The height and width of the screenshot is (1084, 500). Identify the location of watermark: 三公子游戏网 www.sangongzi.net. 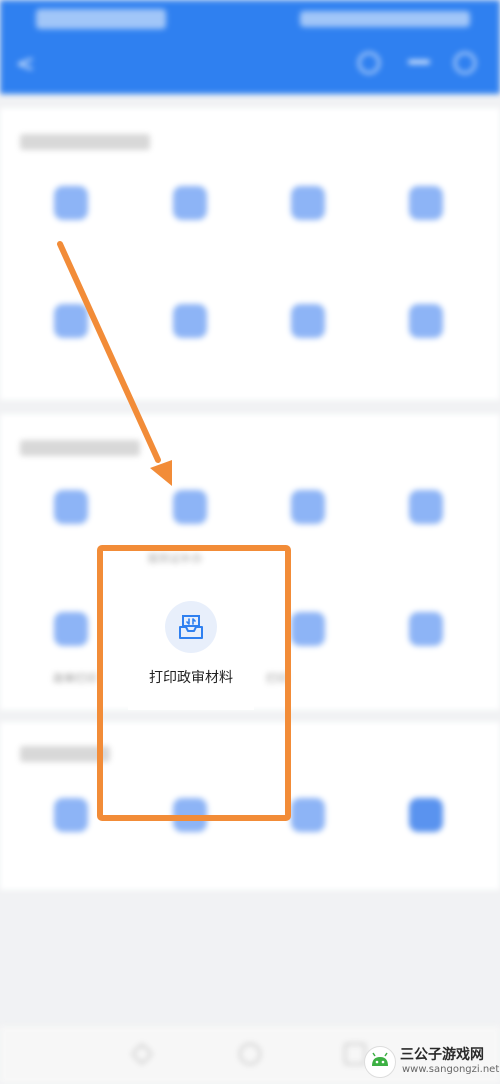
(430, 1065).